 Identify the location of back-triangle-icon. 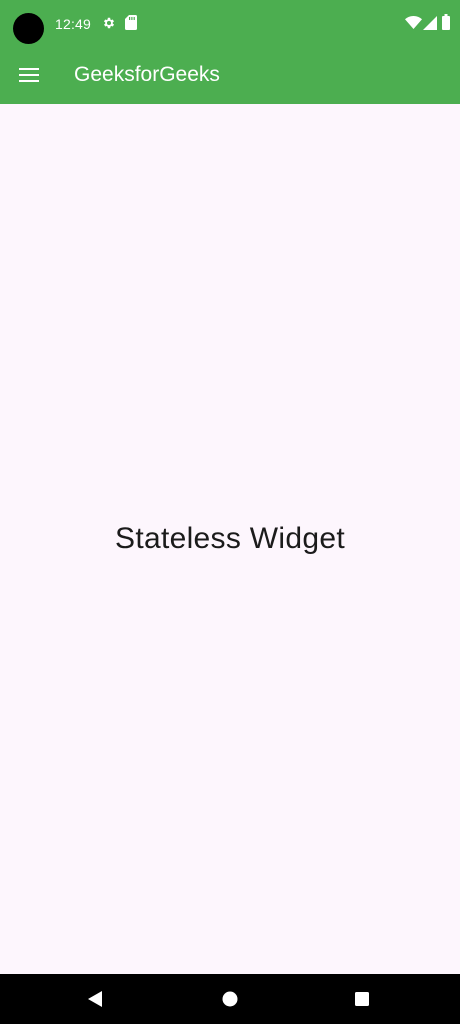
(95, 999).